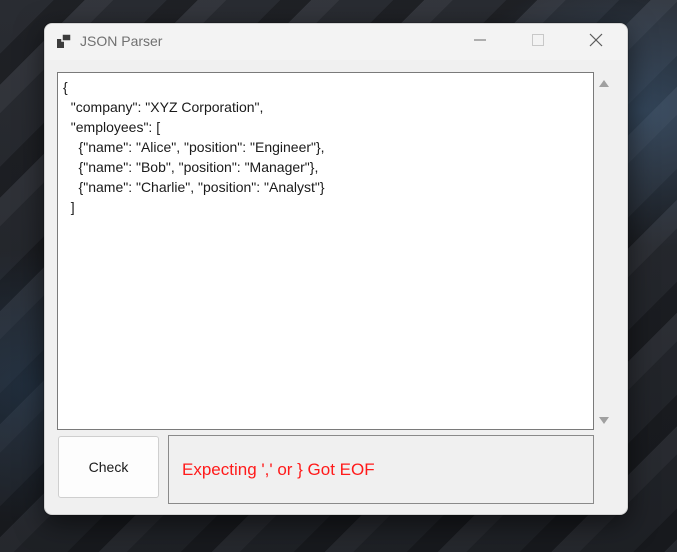  I want to click on title-bar: JSON Parser, so click(336, 42).